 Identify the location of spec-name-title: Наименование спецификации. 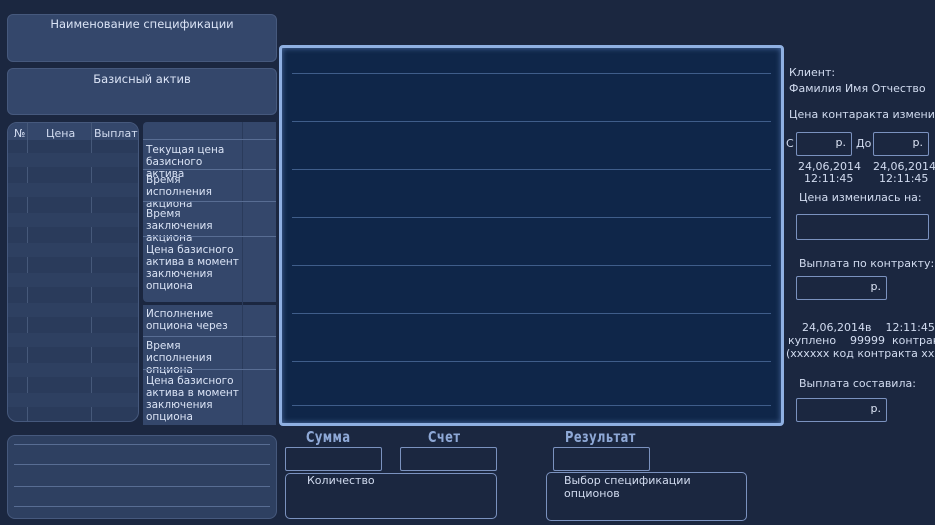
(142, 24).